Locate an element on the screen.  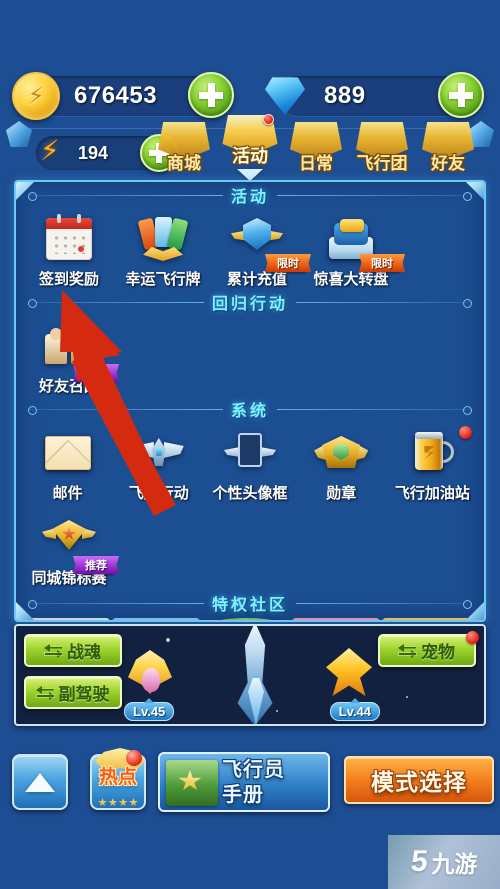
nav-left-gem-ornament is located at coordinates (19, 134).